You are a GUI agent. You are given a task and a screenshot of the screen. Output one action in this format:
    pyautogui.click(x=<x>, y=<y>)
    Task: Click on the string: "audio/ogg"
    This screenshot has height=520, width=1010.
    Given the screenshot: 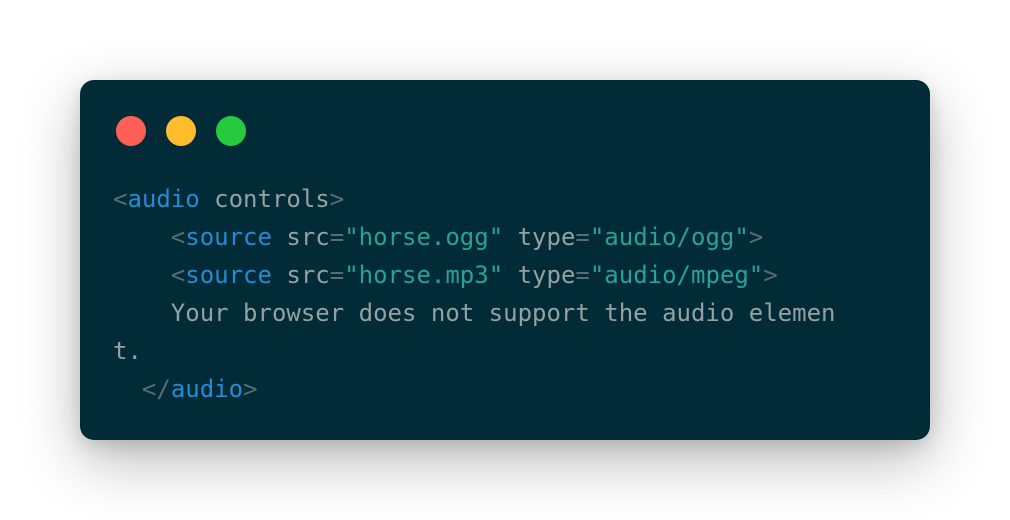 What is the action you would take?
    pyautogui.click(x=669, y=237)
    